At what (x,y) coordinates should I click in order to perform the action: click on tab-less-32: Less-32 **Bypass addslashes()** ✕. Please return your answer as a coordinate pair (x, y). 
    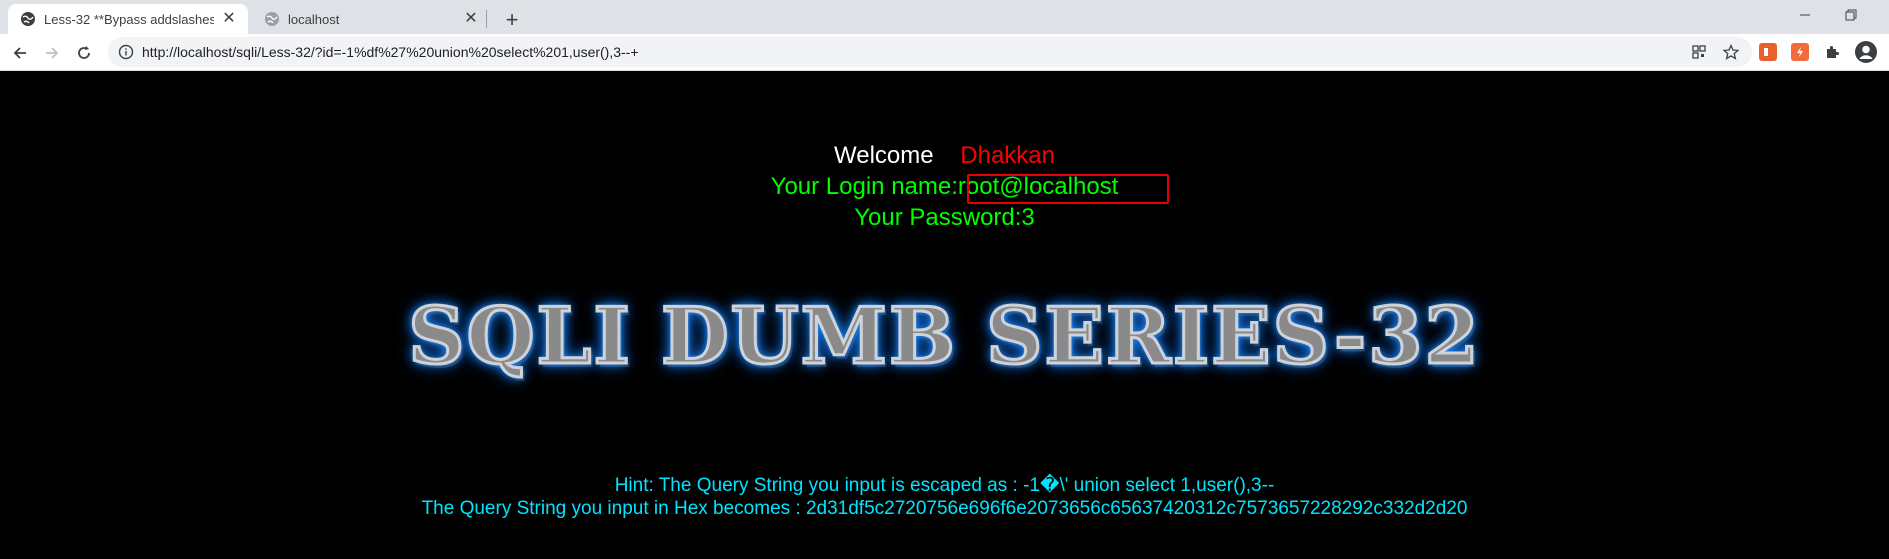
    Looking at the image, I should click on (128, 19).